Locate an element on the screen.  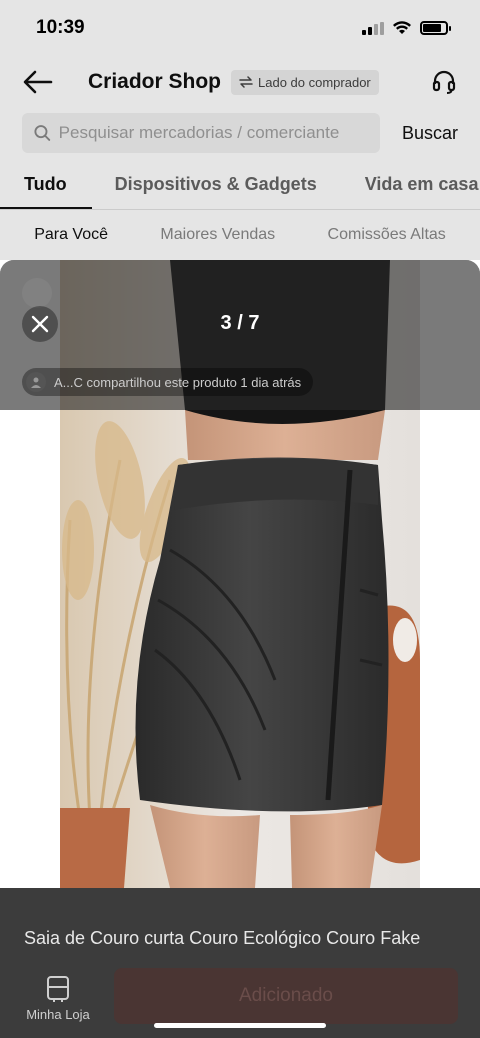
my-store-label: Minha Loja is located at coordinates (58, 1014).